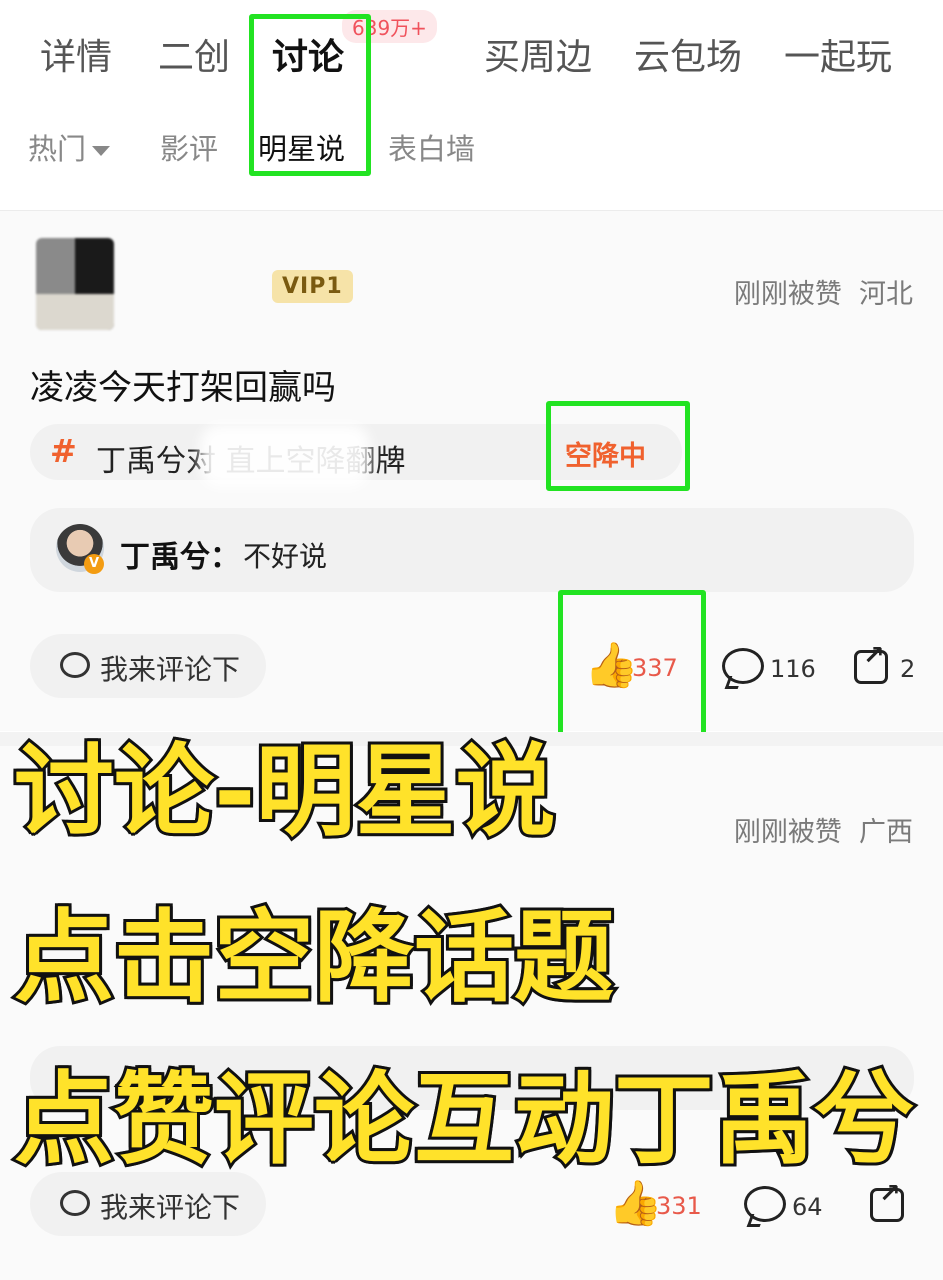 The image size is (943, 1280). What do you see at coordinates (170, 669) in the screenshot?
I see `comment-button-label: 我来评论下` at bounding box center [170, 669].